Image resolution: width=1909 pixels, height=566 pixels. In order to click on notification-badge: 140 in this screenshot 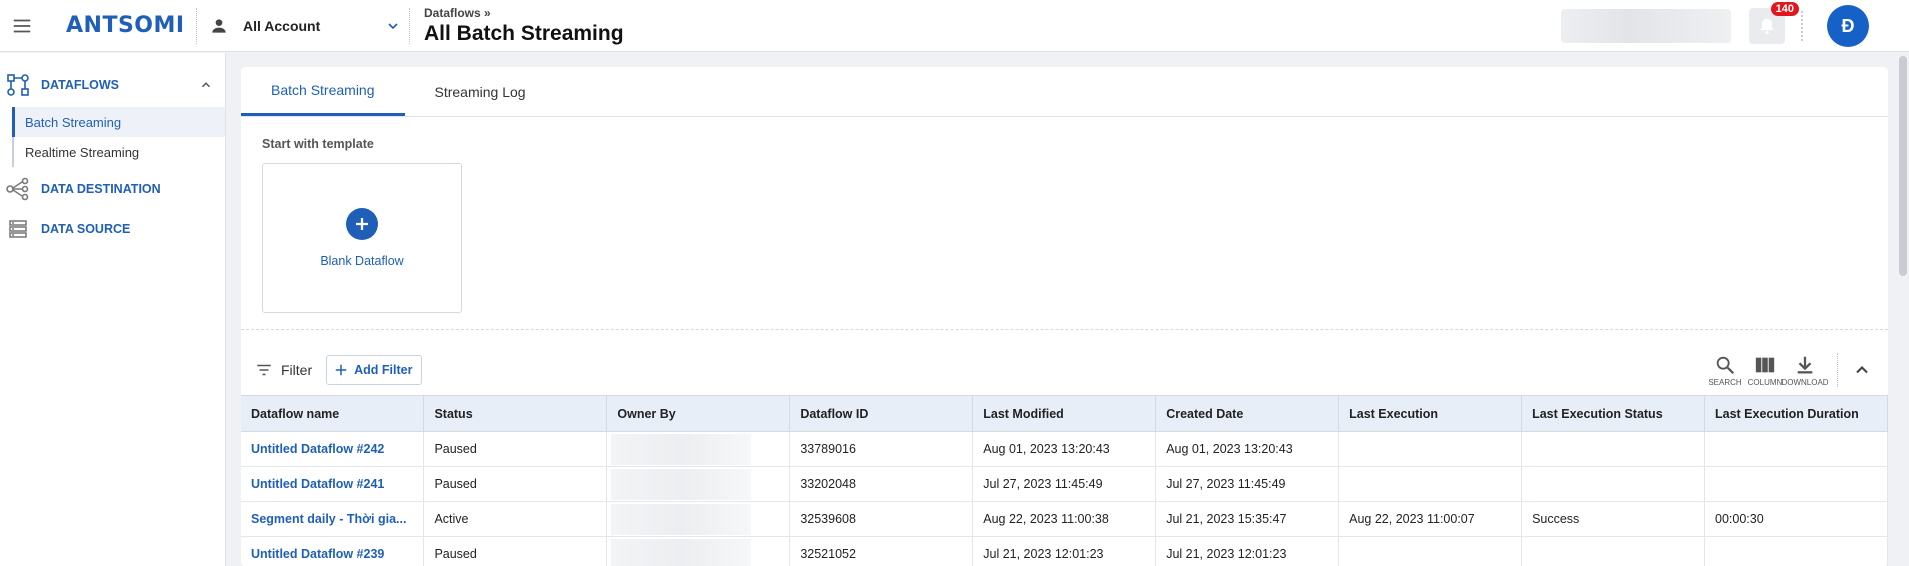, I will do `click(1784, 9)`.